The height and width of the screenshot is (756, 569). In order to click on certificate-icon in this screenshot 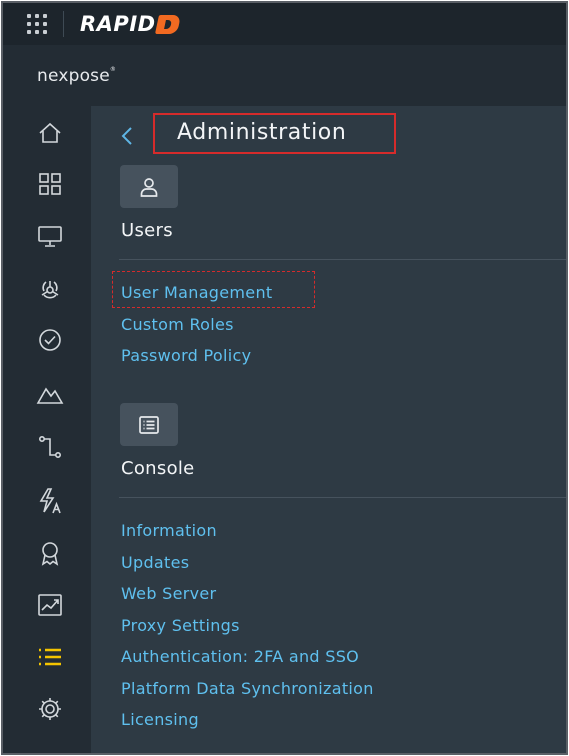, I will do `click(50, 554)`.